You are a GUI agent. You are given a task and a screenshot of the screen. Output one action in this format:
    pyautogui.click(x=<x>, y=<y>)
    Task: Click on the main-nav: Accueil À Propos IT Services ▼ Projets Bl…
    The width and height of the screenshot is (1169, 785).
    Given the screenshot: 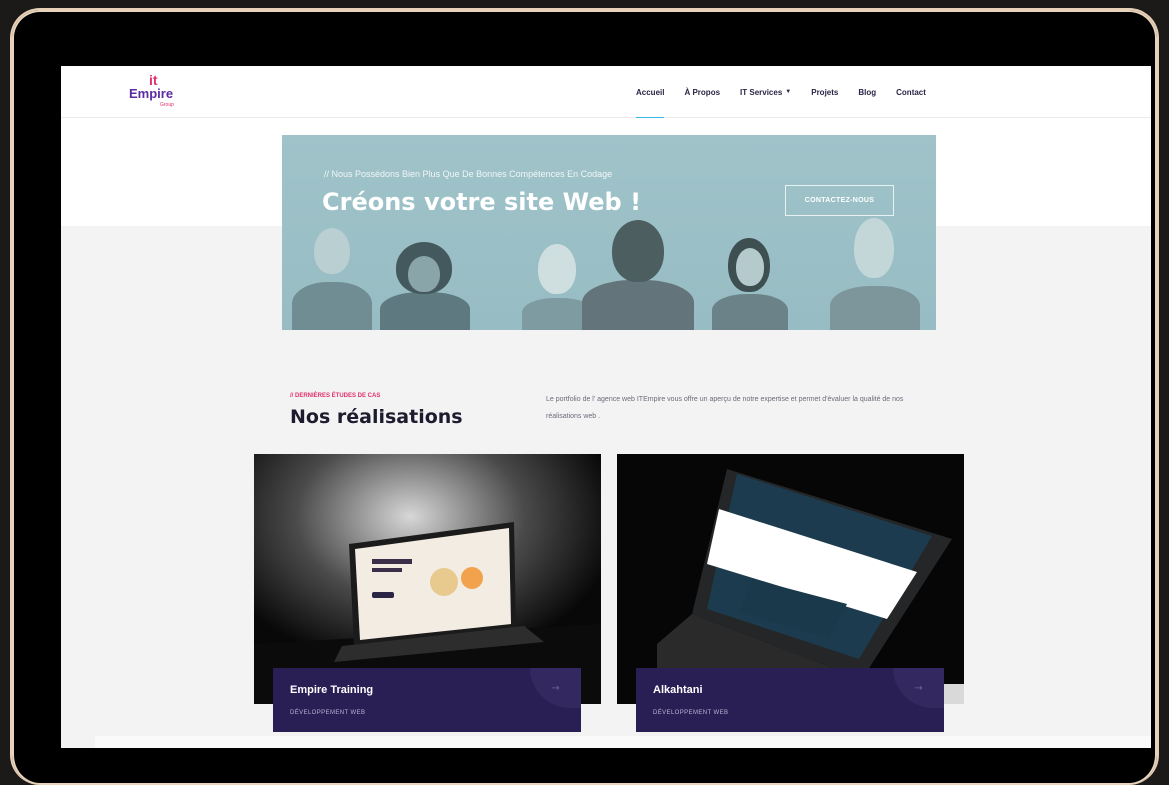 What is the action you would take?
    pyautogui.click(x=781, y=92)
    